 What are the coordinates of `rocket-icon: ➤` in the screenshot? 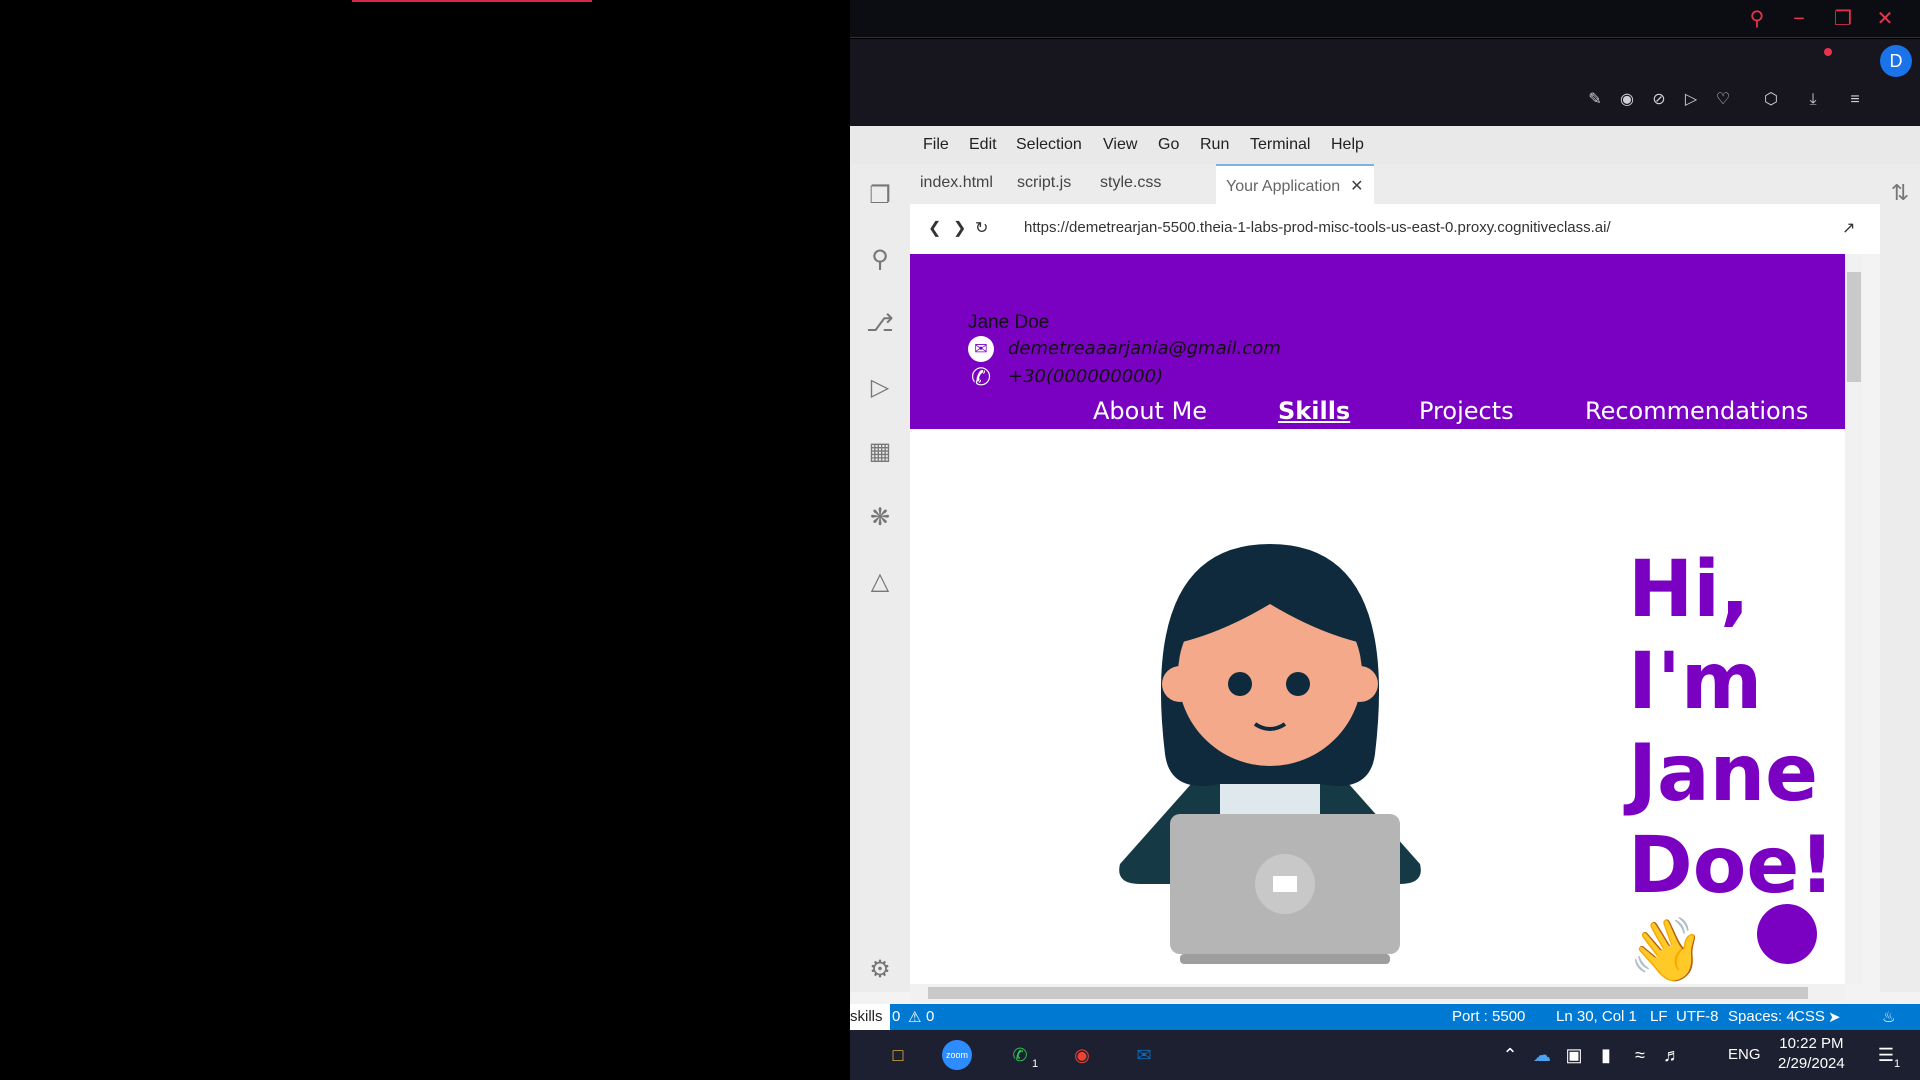 It's located at (1834, 1017).